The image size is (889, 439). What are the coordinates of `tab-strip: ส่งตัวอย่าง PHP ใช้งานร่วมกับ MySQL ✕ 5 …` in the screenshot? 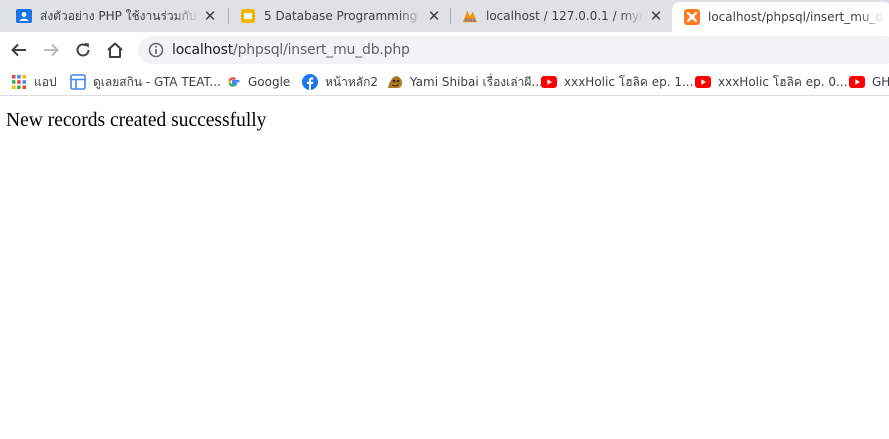 It's located at (444, 16).